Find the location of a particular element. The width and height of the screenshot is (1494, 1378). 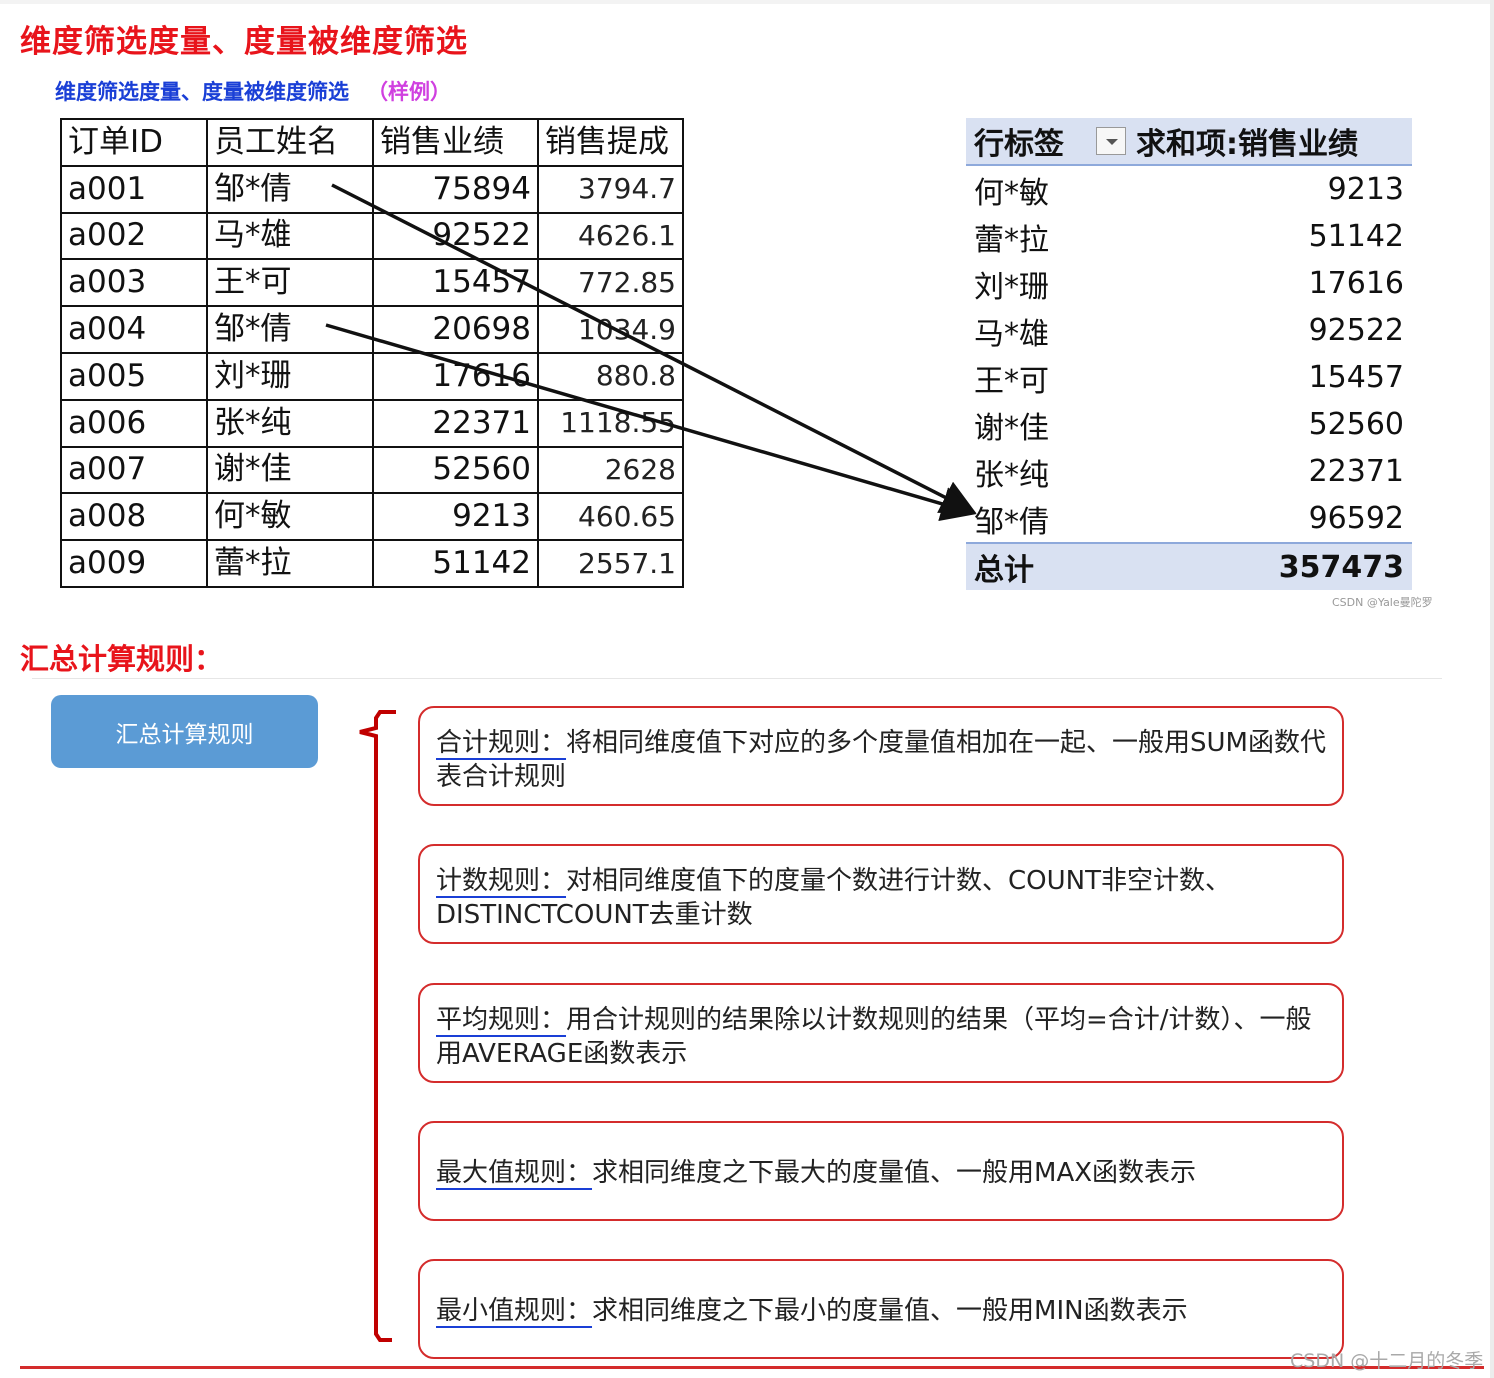

pivot-row-value: 22371 is located at coordinates (1356, 471).